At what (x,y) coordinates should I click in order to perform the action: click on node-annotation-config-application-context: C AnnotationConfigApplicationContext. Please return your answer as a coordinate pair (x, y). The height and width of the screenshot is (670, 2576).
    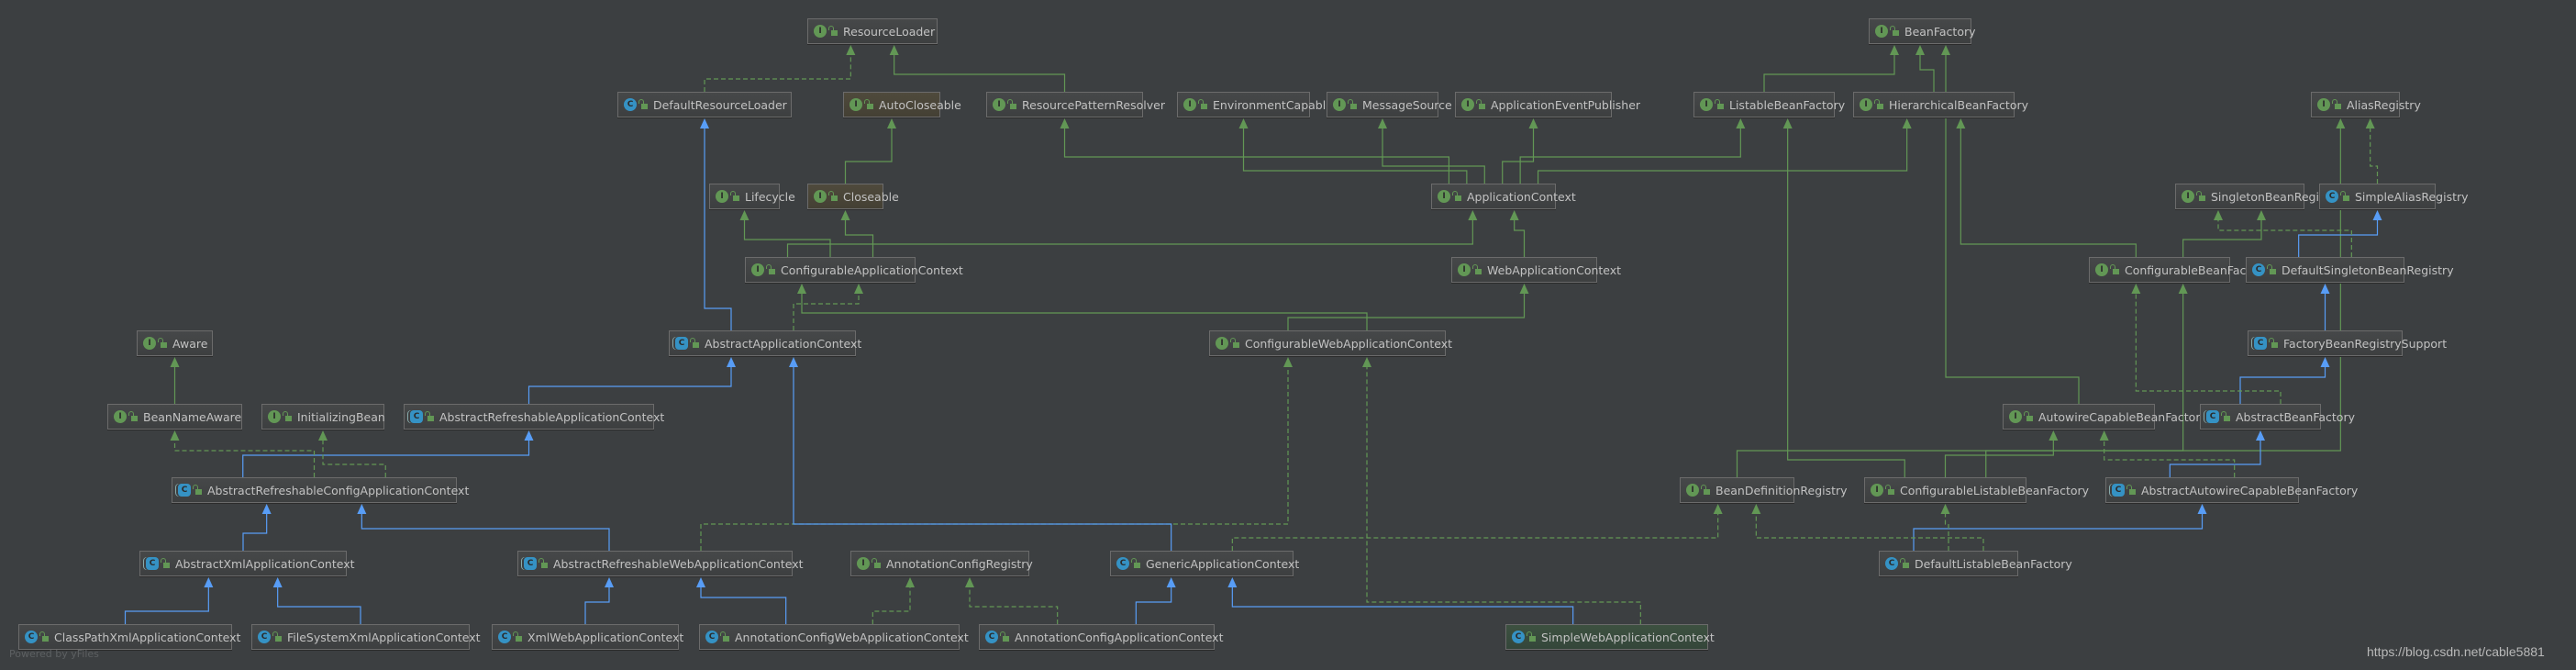
    Looking at the image, I should click on (1101, 637).